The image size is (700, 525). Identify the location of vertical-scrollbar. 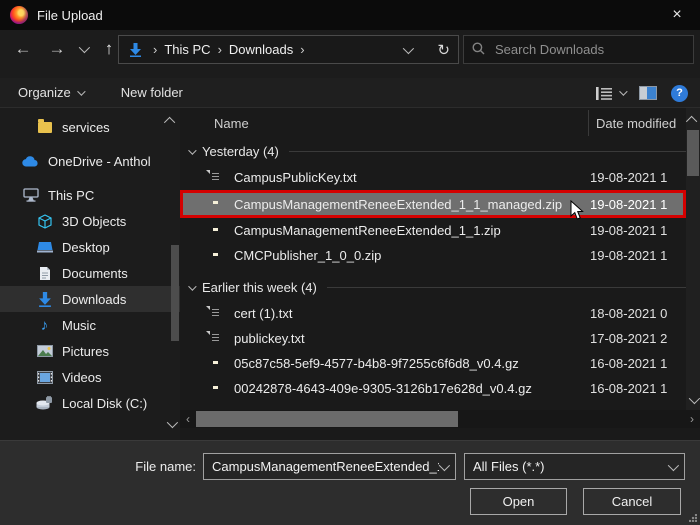
(692, 259).